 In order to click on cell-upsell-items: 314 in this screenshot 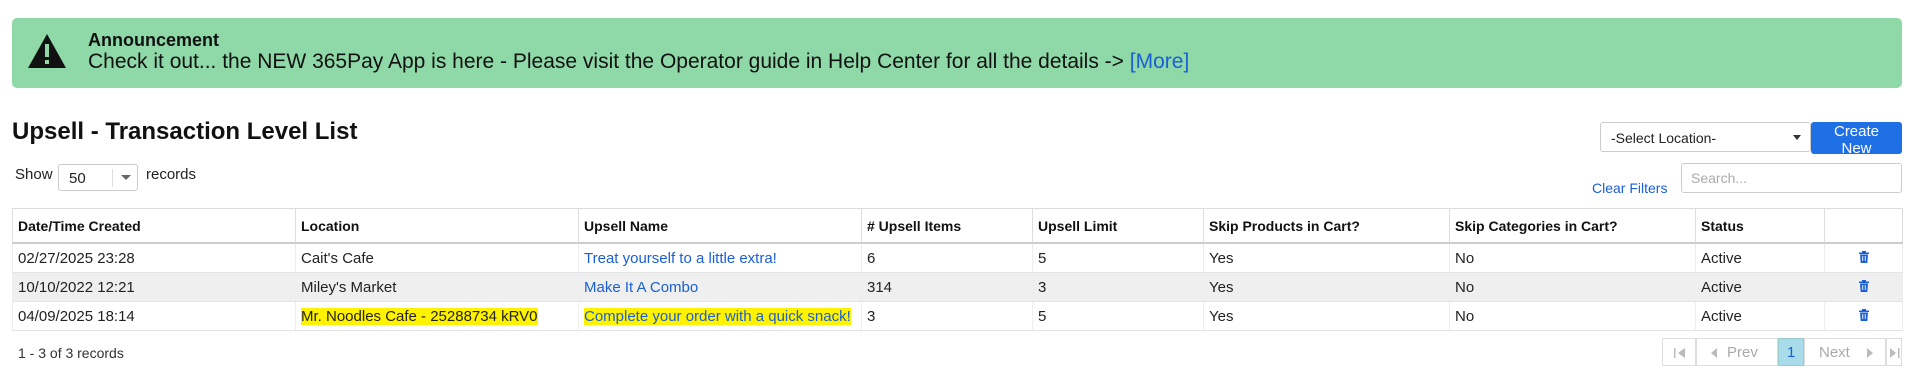, I will do `click(947, 287)`.